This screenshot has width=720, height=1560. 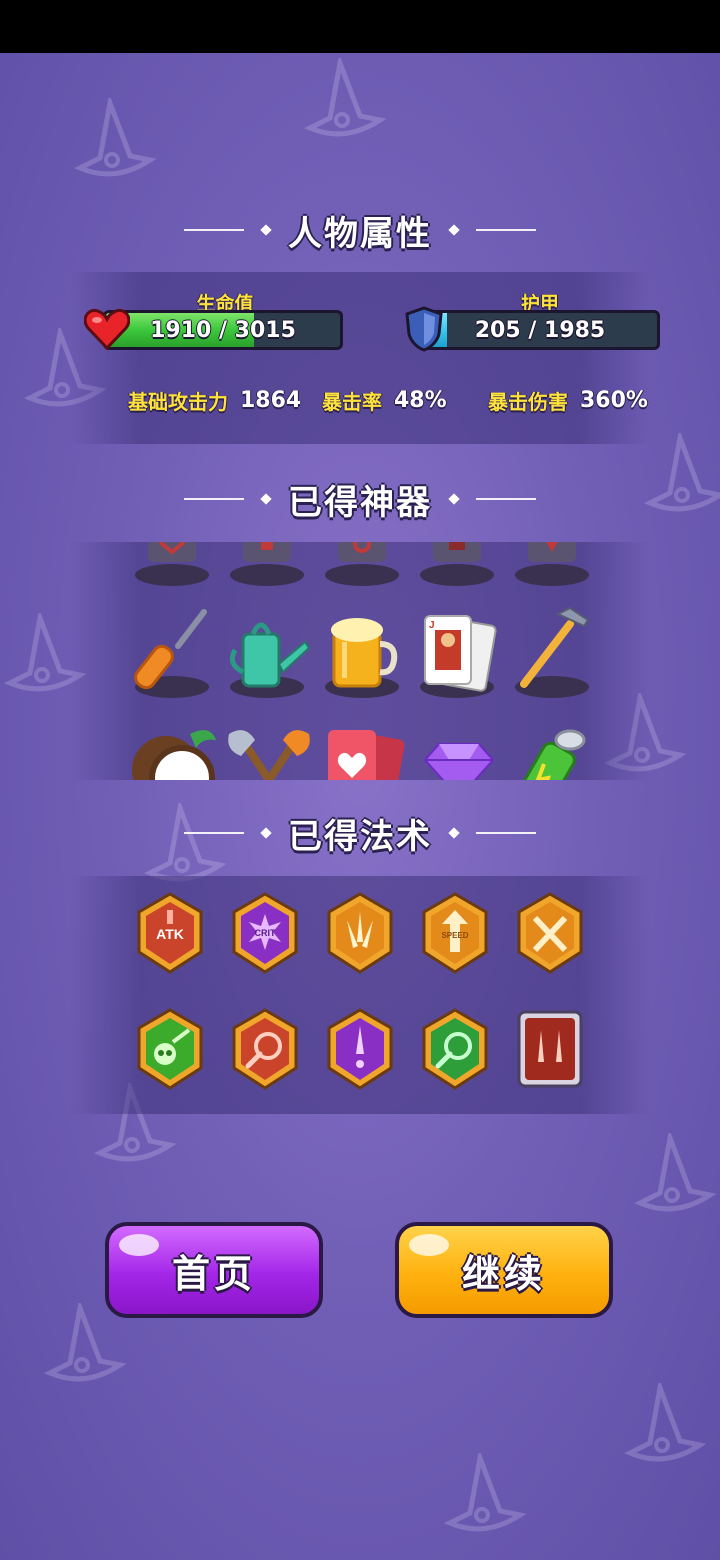 What do you see at coordinates (420, 400) in the screenshot?
I see `crit-rate-value: 48%` at bounding box center [420, 400].